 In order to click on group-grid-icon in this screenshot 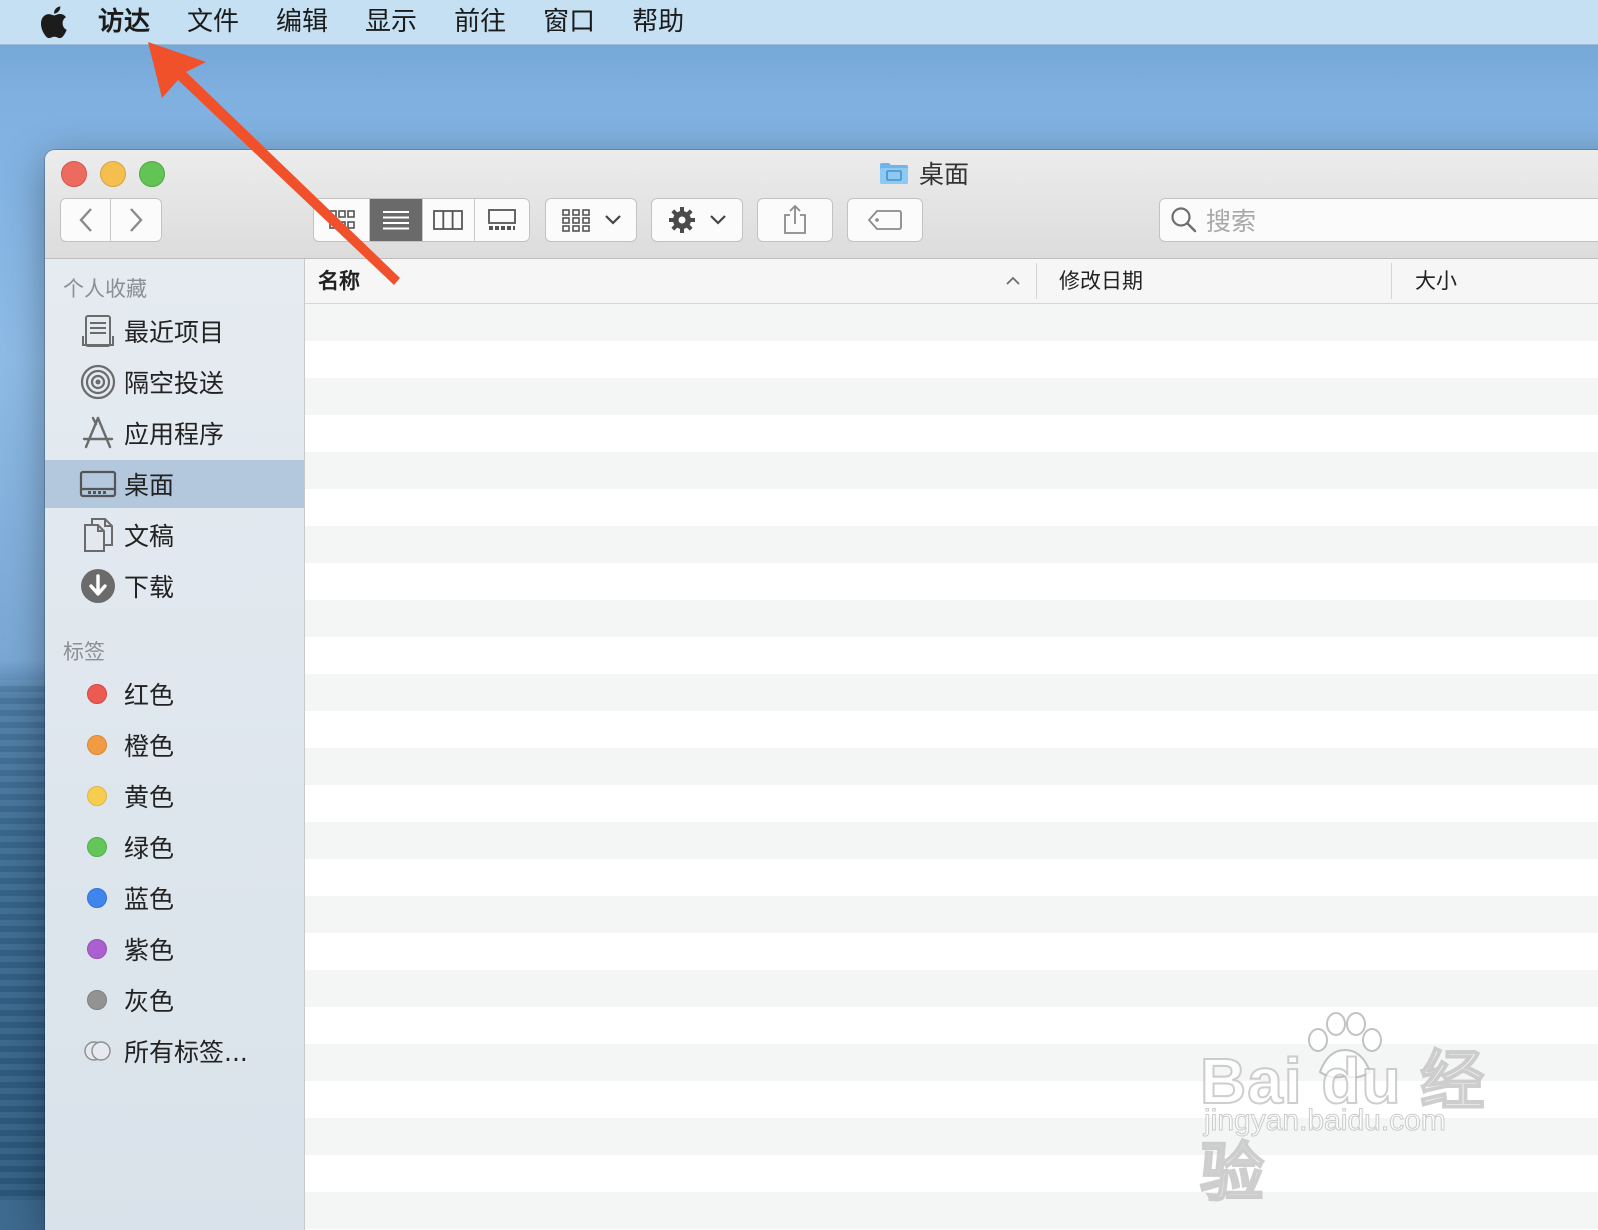, I will do `click(576, 220)`.